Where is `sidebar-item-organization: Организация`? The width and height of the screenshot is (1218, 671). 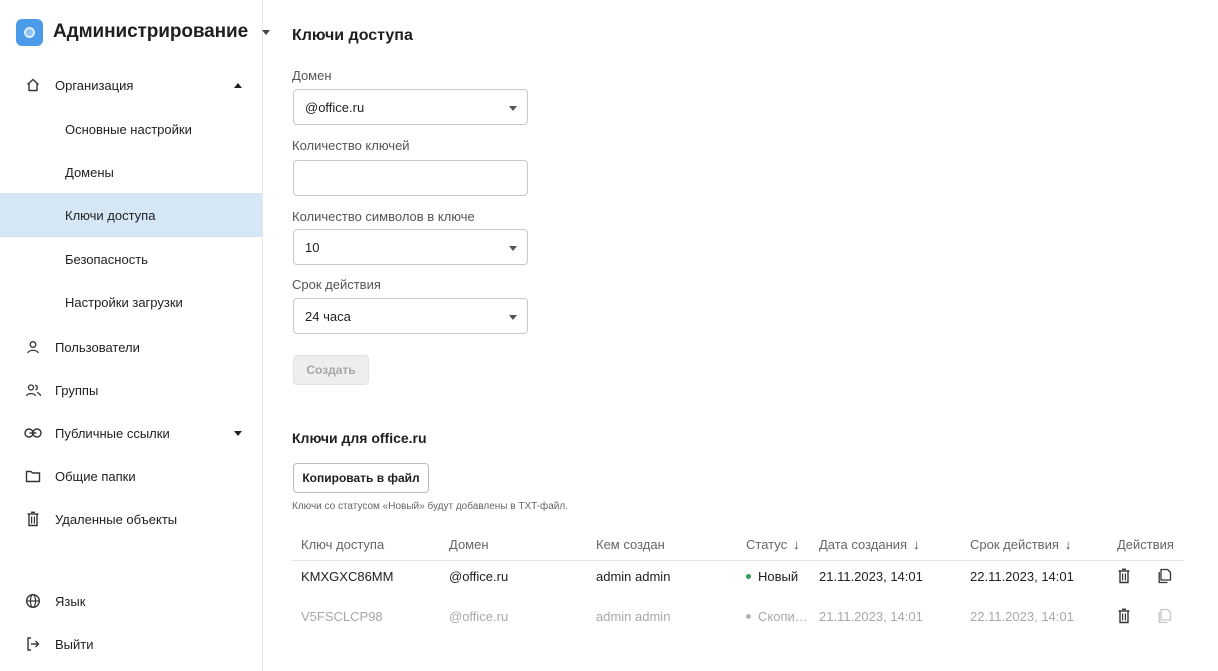 sidebar-item-organization: Организация is located at coordinates (131, 85).